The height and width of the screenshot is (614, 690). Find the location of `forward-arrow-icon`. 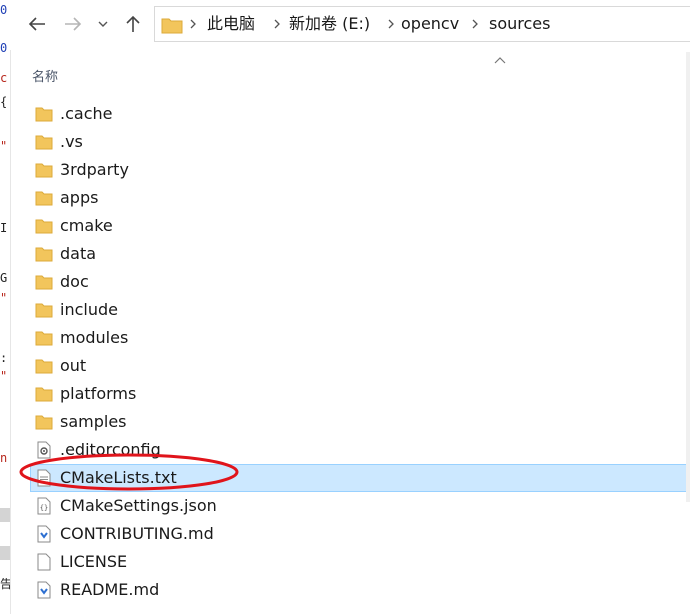

forward-arrow-icon is located at coordinates (73, 24).